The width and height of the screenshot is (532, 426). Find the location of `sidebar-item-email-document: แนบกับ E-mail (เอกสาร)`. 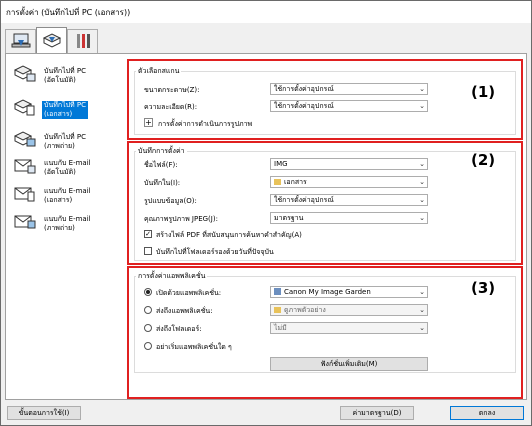

sidebar-item-email-document: แนบกับ E-mail (เอกสาร) is located at coordinates (64, 196).